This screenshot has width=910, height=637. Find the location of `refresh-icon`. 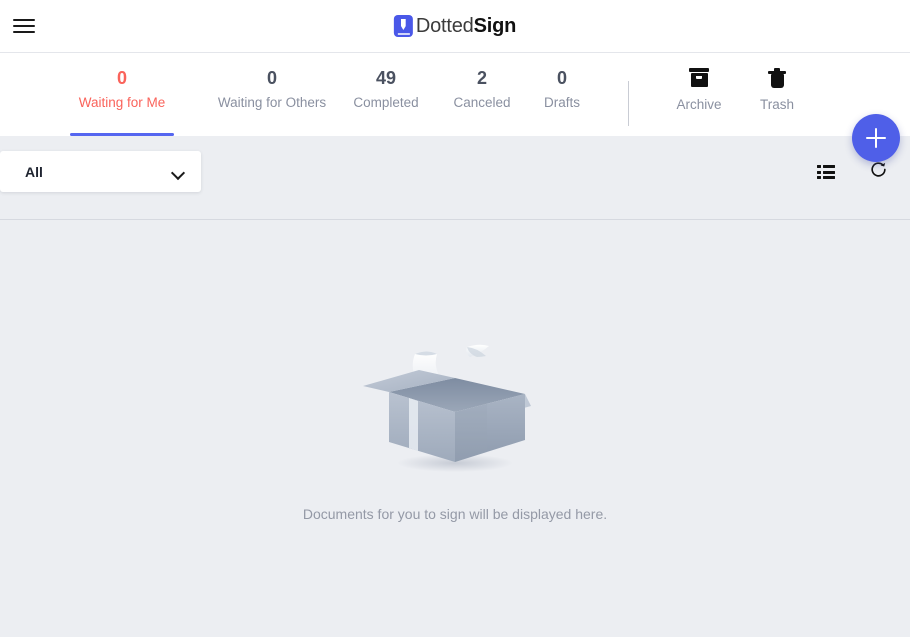

refresh-icon is located at coordinates (878, 172).